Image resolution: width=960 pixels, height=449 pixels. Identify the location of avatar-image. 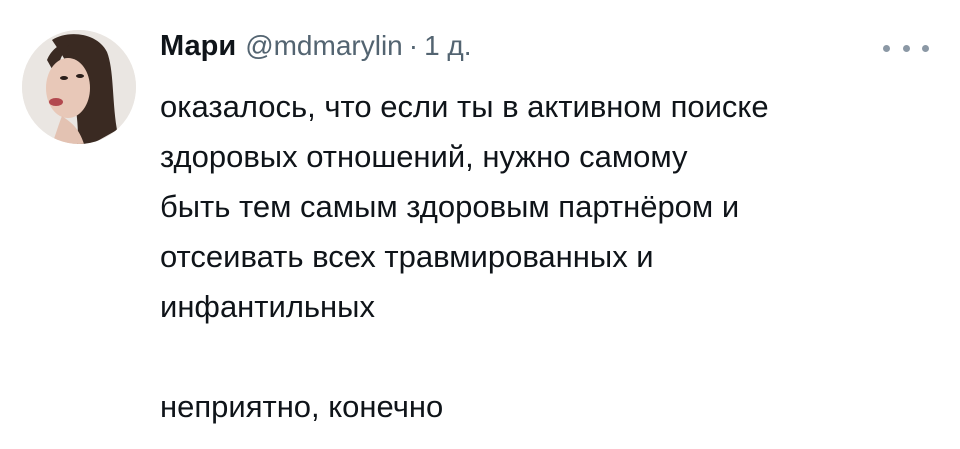
(79, 87).